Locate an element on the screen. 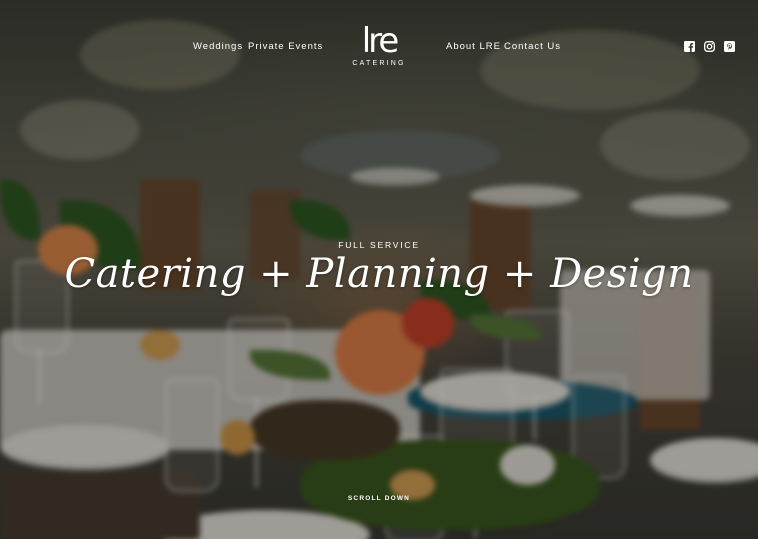 This screenshot has height=539, width=758. nav-link-contact: Contact Us is located at coordinates (532, 46).